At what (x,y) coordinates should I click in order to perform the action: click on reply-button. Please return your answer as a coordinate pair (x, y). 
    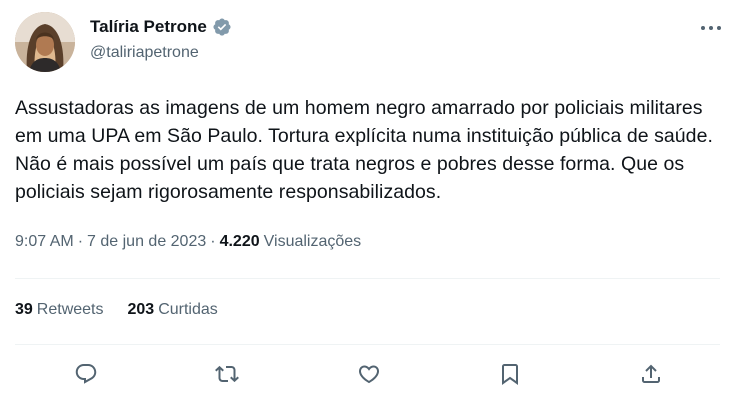
    Looking at the image, I should click on (86, 374).